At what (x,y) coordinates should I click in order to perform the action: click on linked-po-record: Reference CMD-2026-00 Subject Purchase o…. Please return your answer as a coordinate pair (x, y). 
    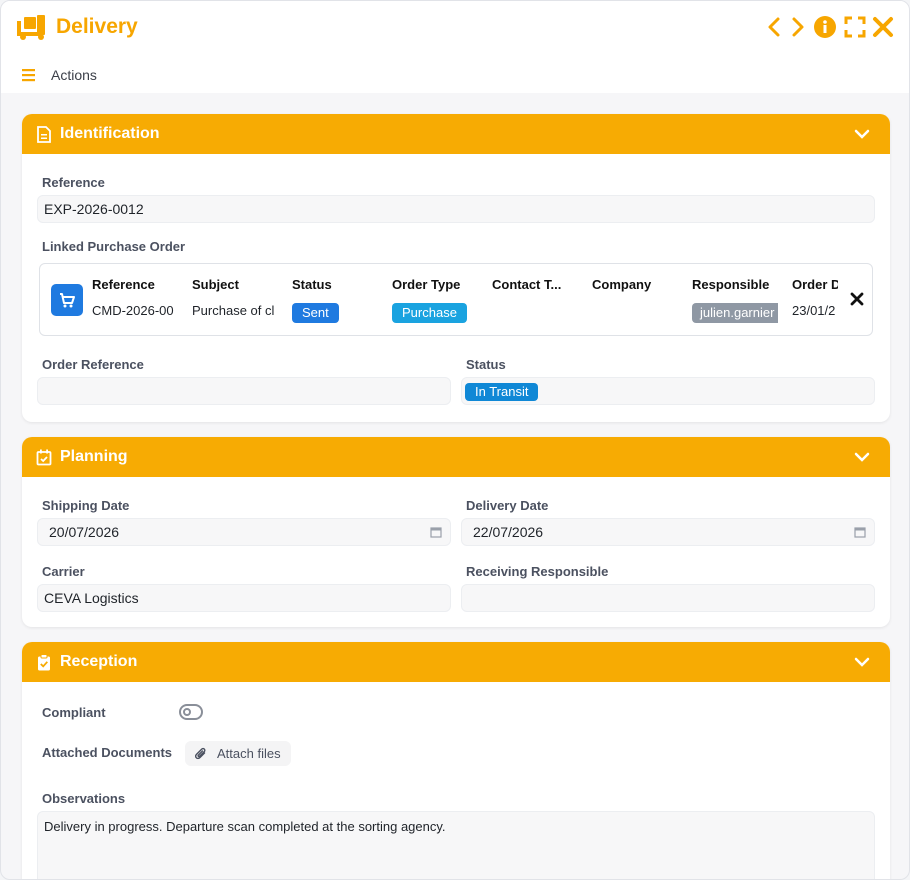
    Looking at the image, I should click on (456, 299).